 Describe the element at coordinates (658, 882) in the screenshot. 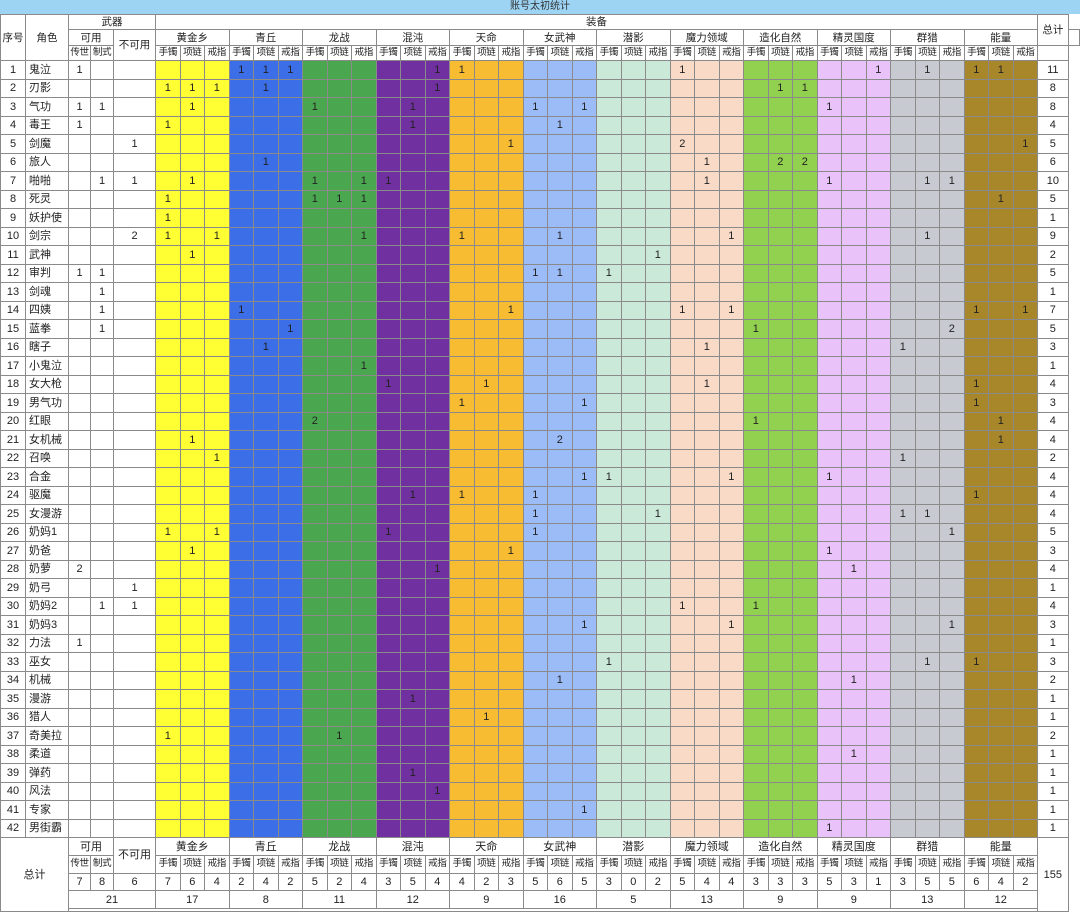

I see `slot-total: 2` at that location.